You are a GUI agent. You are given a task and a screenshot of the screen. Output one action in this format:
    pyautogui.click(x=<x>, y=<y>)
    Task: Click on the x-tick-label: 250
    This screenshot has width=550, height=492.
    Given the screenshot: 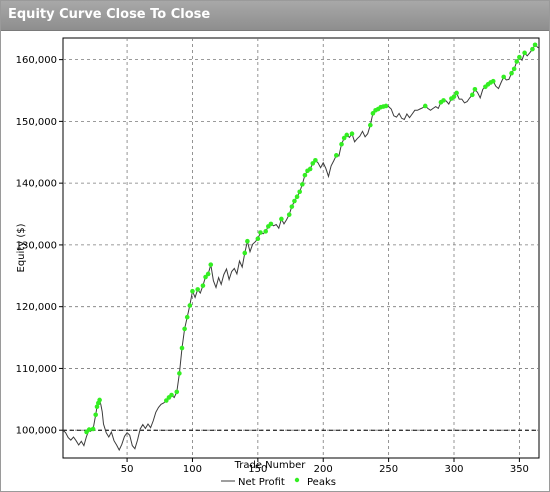 What is the action you would take?
    pyautogui.click(x=388, y=469)
    